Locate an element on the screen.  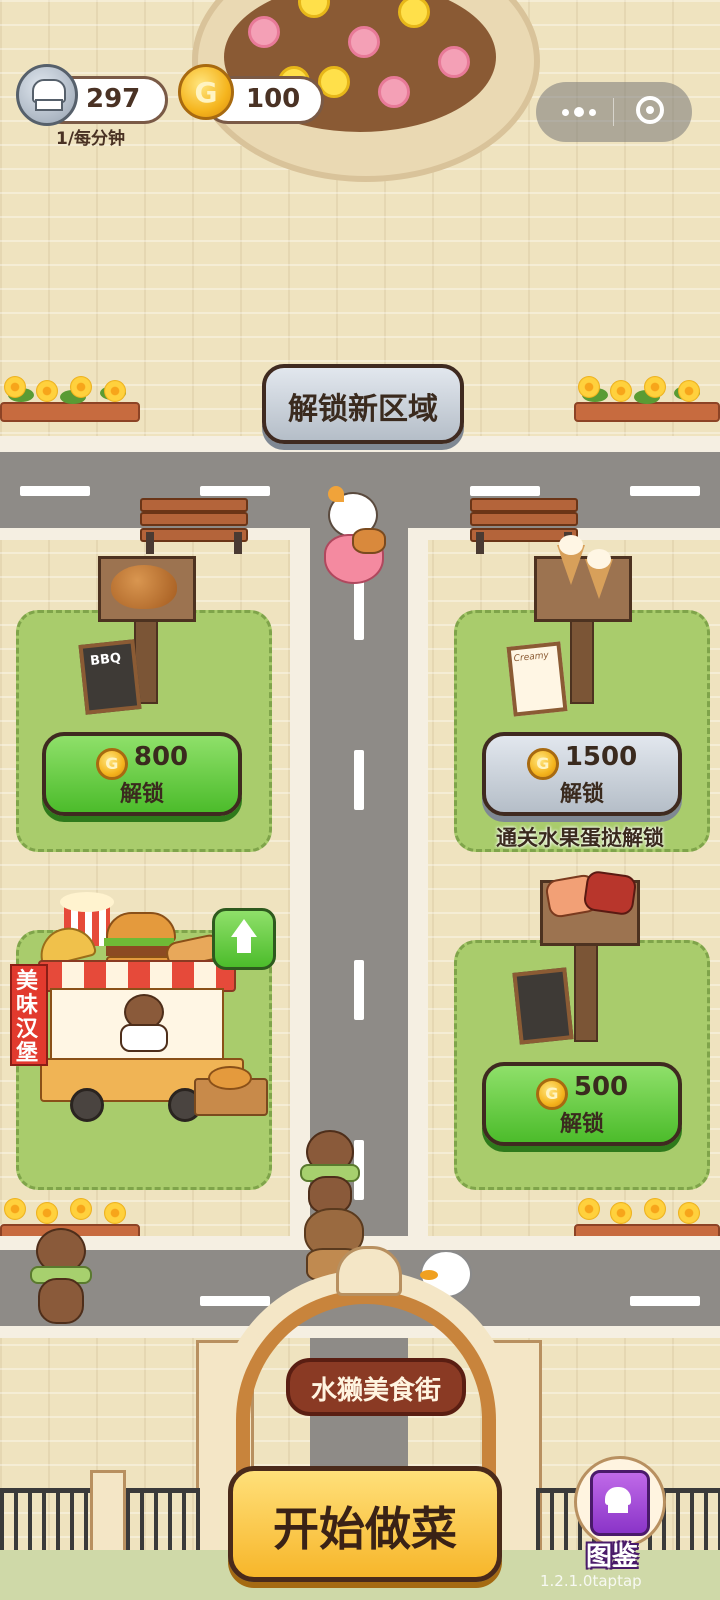
unlock-bbq-button: G 800 解锁 is located at coordinates (142, 774).